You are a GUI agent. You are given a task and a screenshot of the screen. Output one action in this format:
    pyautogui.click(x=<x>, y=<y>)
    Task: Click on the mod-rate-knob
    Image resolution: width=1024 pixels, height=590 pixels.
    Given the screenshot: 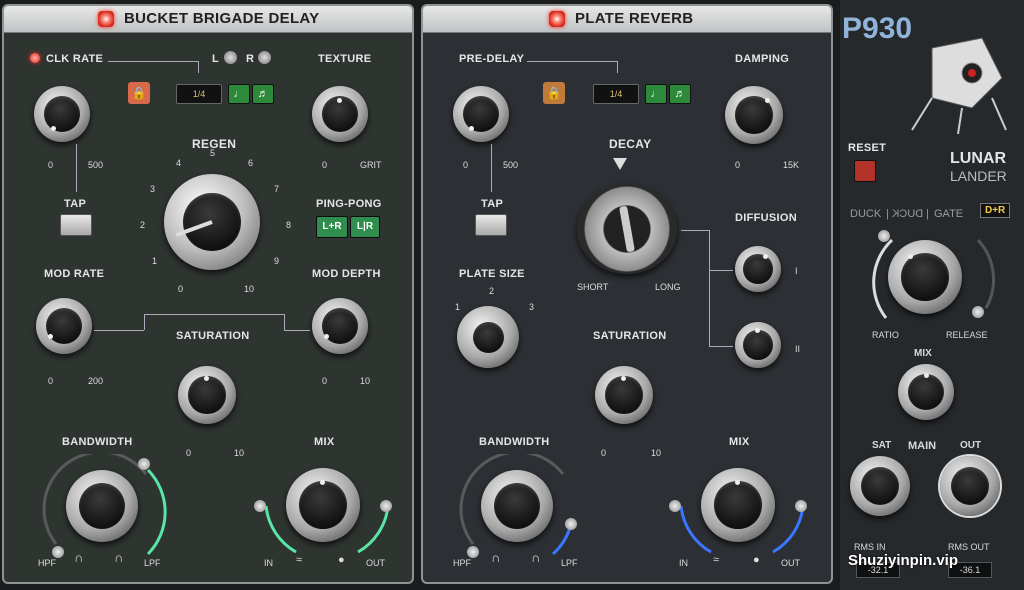 What is the action you would take?
    pyautogui.click(x=64, y=326)
    